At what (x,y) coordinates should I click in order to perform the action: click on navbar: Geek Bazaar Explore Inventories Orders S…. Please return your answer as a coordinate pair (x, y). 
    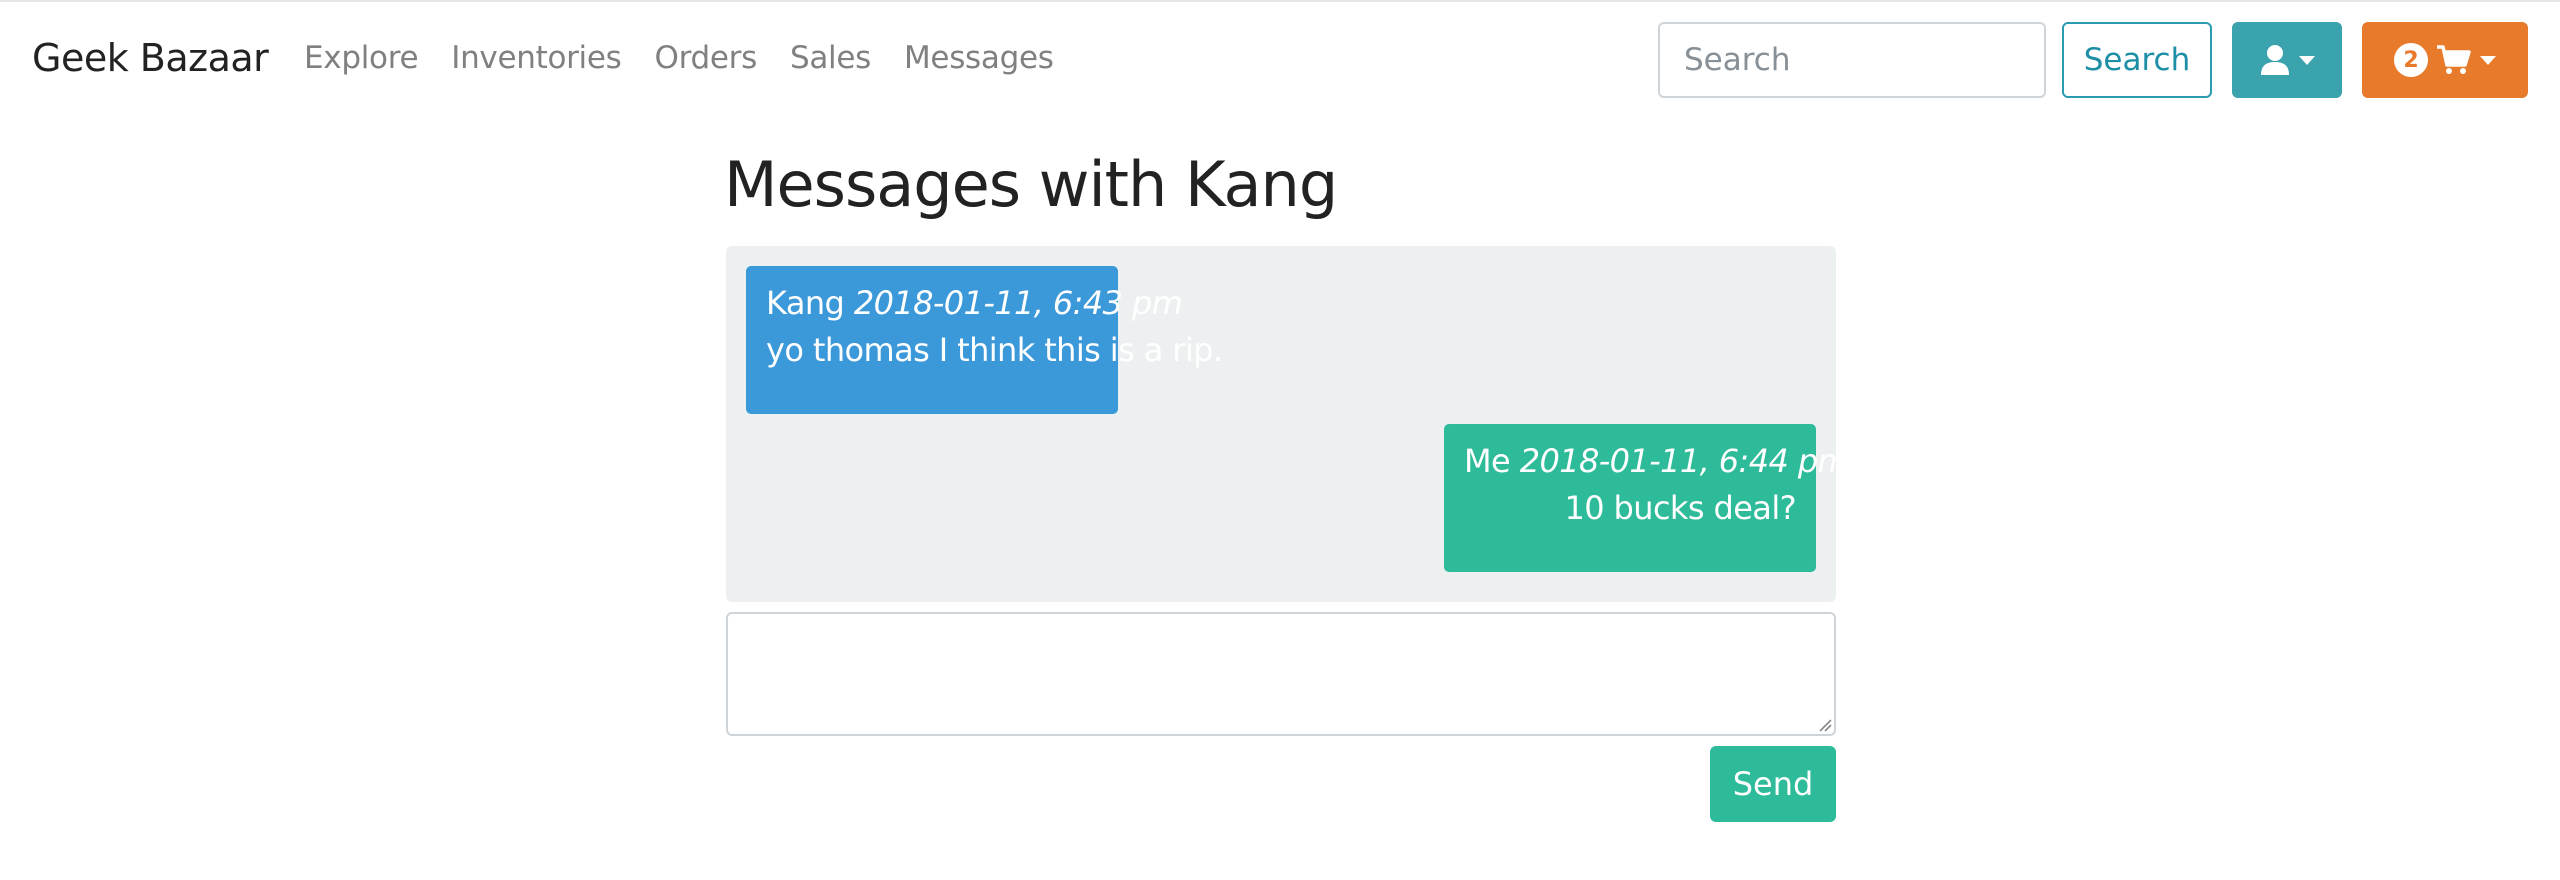
    Looking at the image, I should click on (1280, 58).